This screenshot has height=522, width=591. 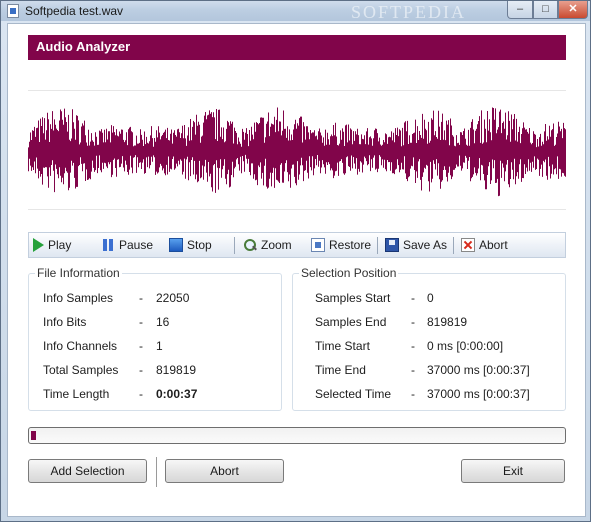 I want to click on selection-label: Samples Start, so click(x=353, y=298).